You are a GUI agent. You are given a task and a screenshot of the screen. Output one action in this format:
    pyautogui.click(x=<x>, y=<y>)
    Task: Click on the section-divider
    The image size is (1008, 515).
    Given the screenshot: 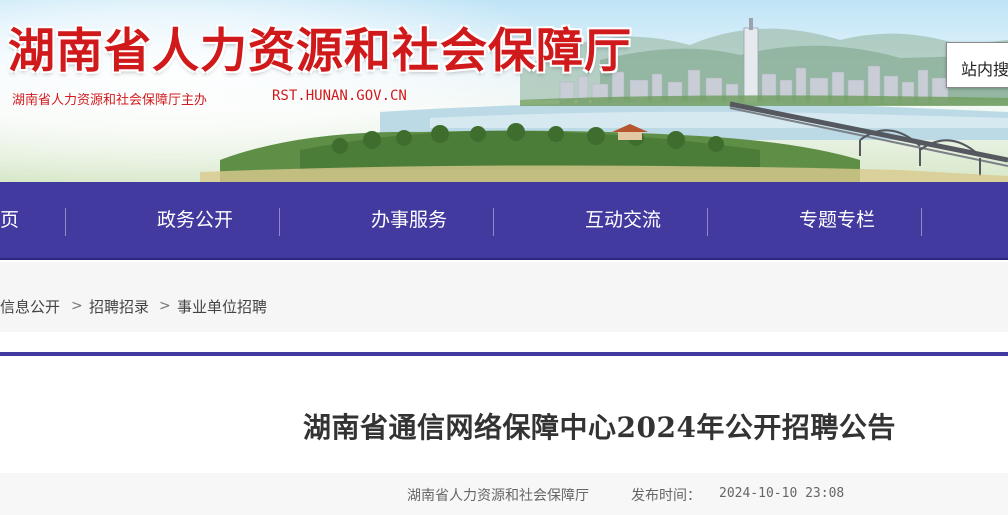 What is the action you would take?
    pyautogui.click(x=504, y=354)
    